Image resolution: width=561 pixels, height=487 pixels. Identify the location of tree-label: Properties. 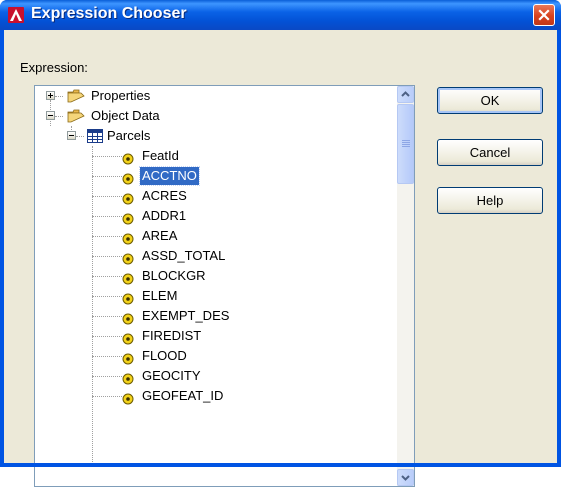
(121, 95).